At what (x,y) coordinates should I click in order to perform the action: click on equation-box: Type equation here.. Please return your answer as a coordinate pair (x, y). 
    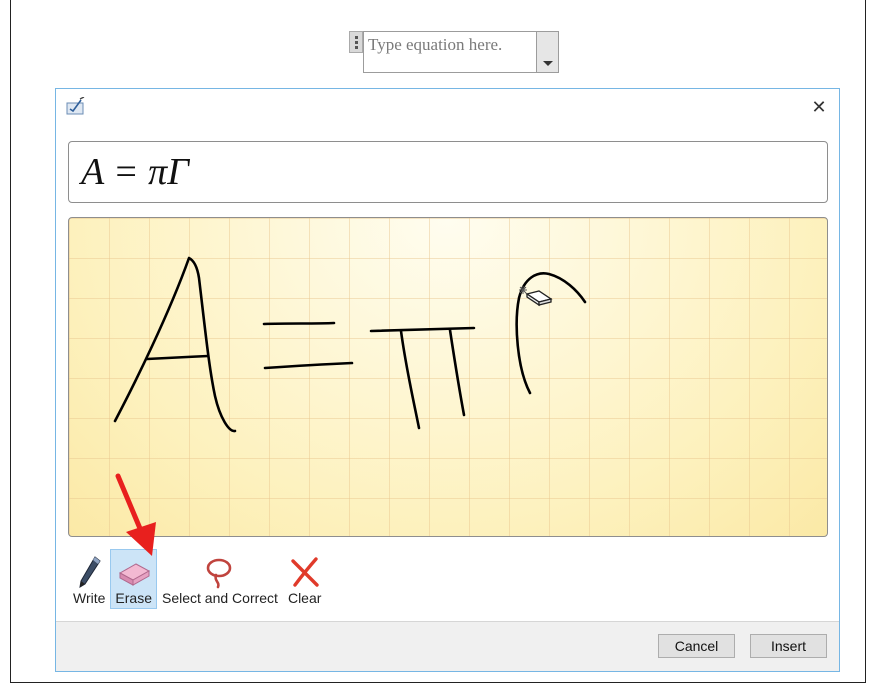
    Looking at the image, I should click on (461, 52).